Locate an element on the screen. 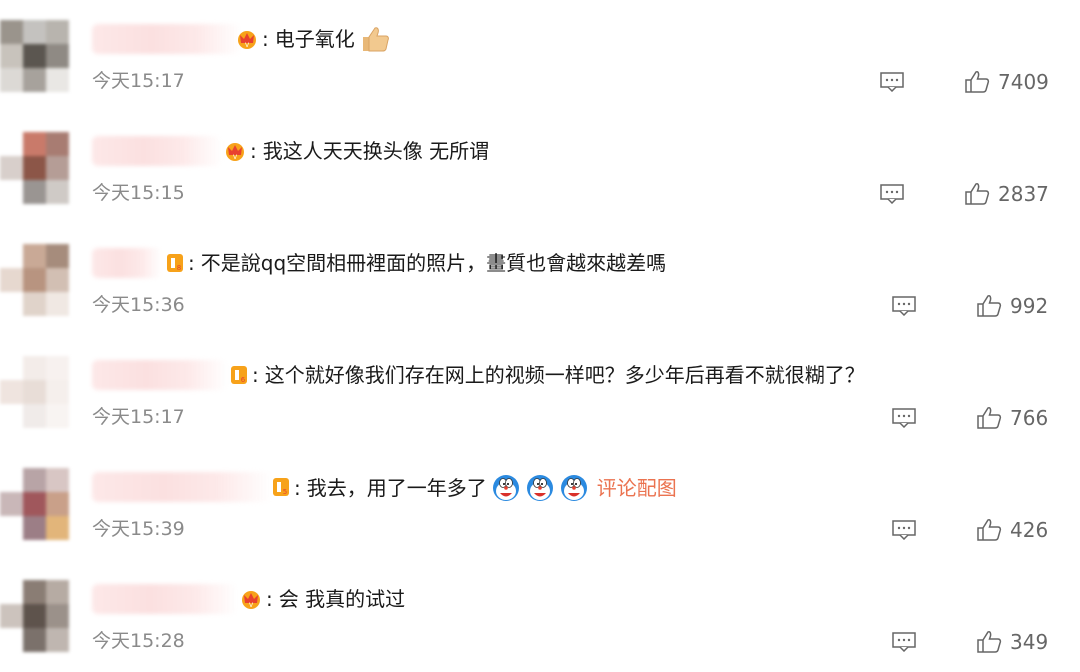  like-button: 7409 is located at coordinates (1006, 82).